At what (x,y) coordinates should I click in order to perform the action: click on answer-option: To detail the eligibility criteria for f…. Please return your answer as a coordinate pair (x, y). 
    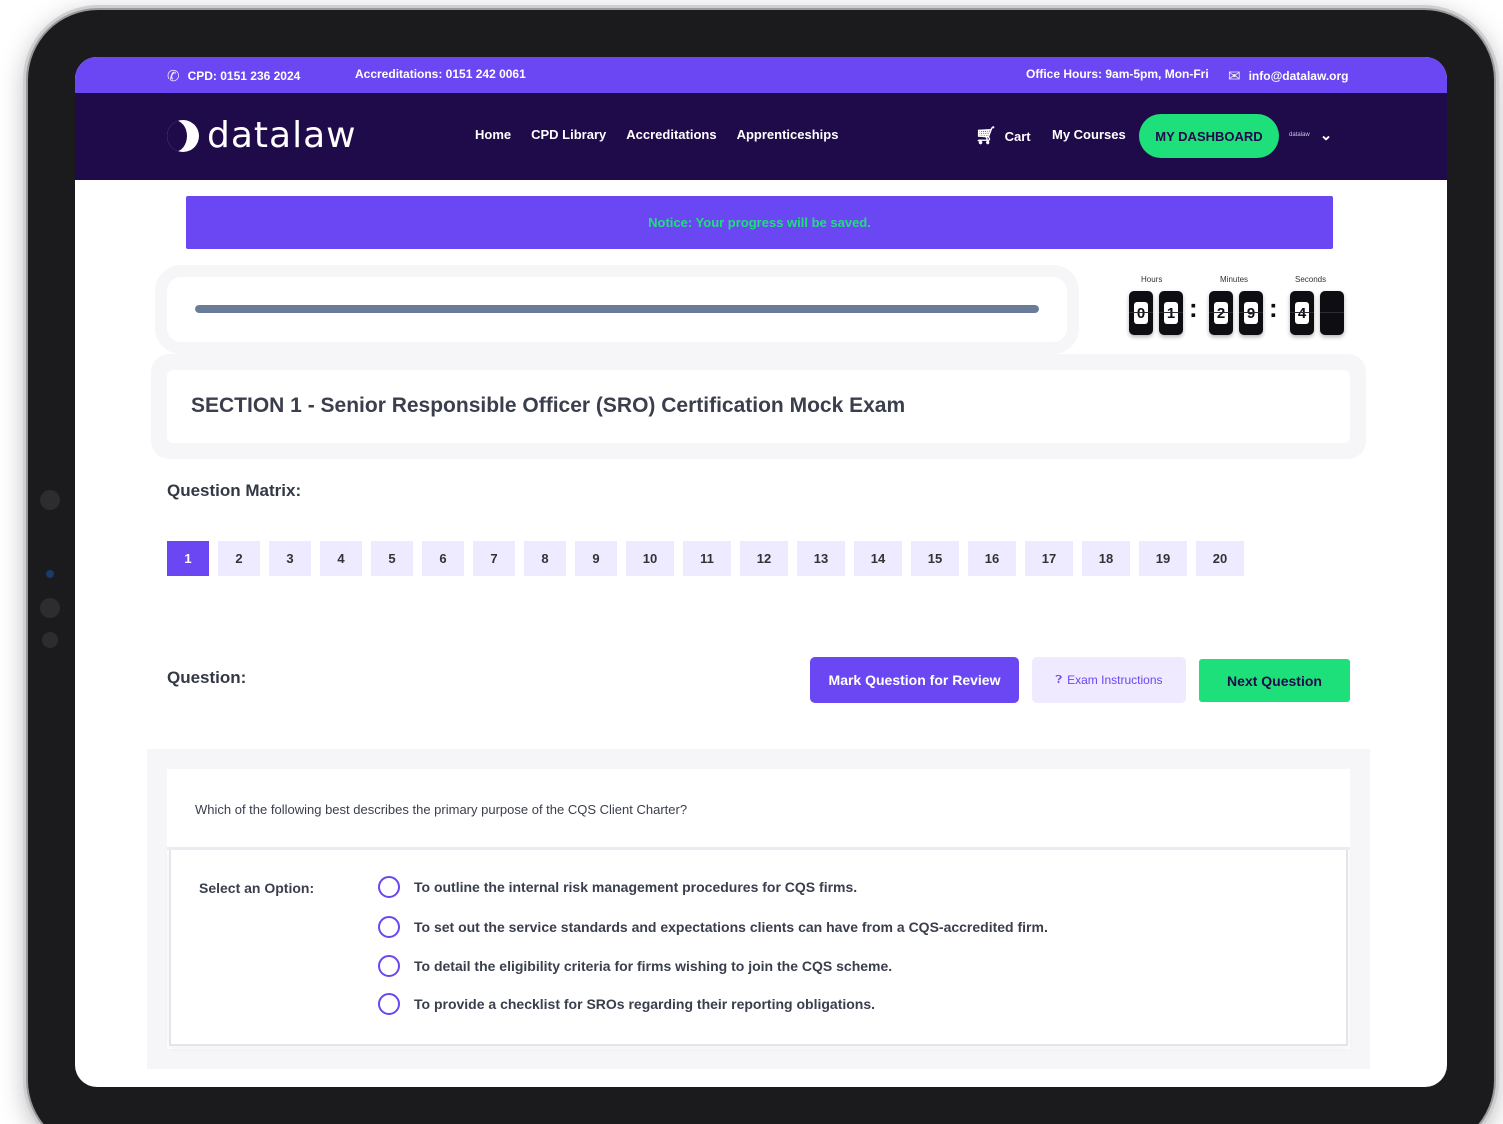
    Looking at the image, I should click on (635, 966).